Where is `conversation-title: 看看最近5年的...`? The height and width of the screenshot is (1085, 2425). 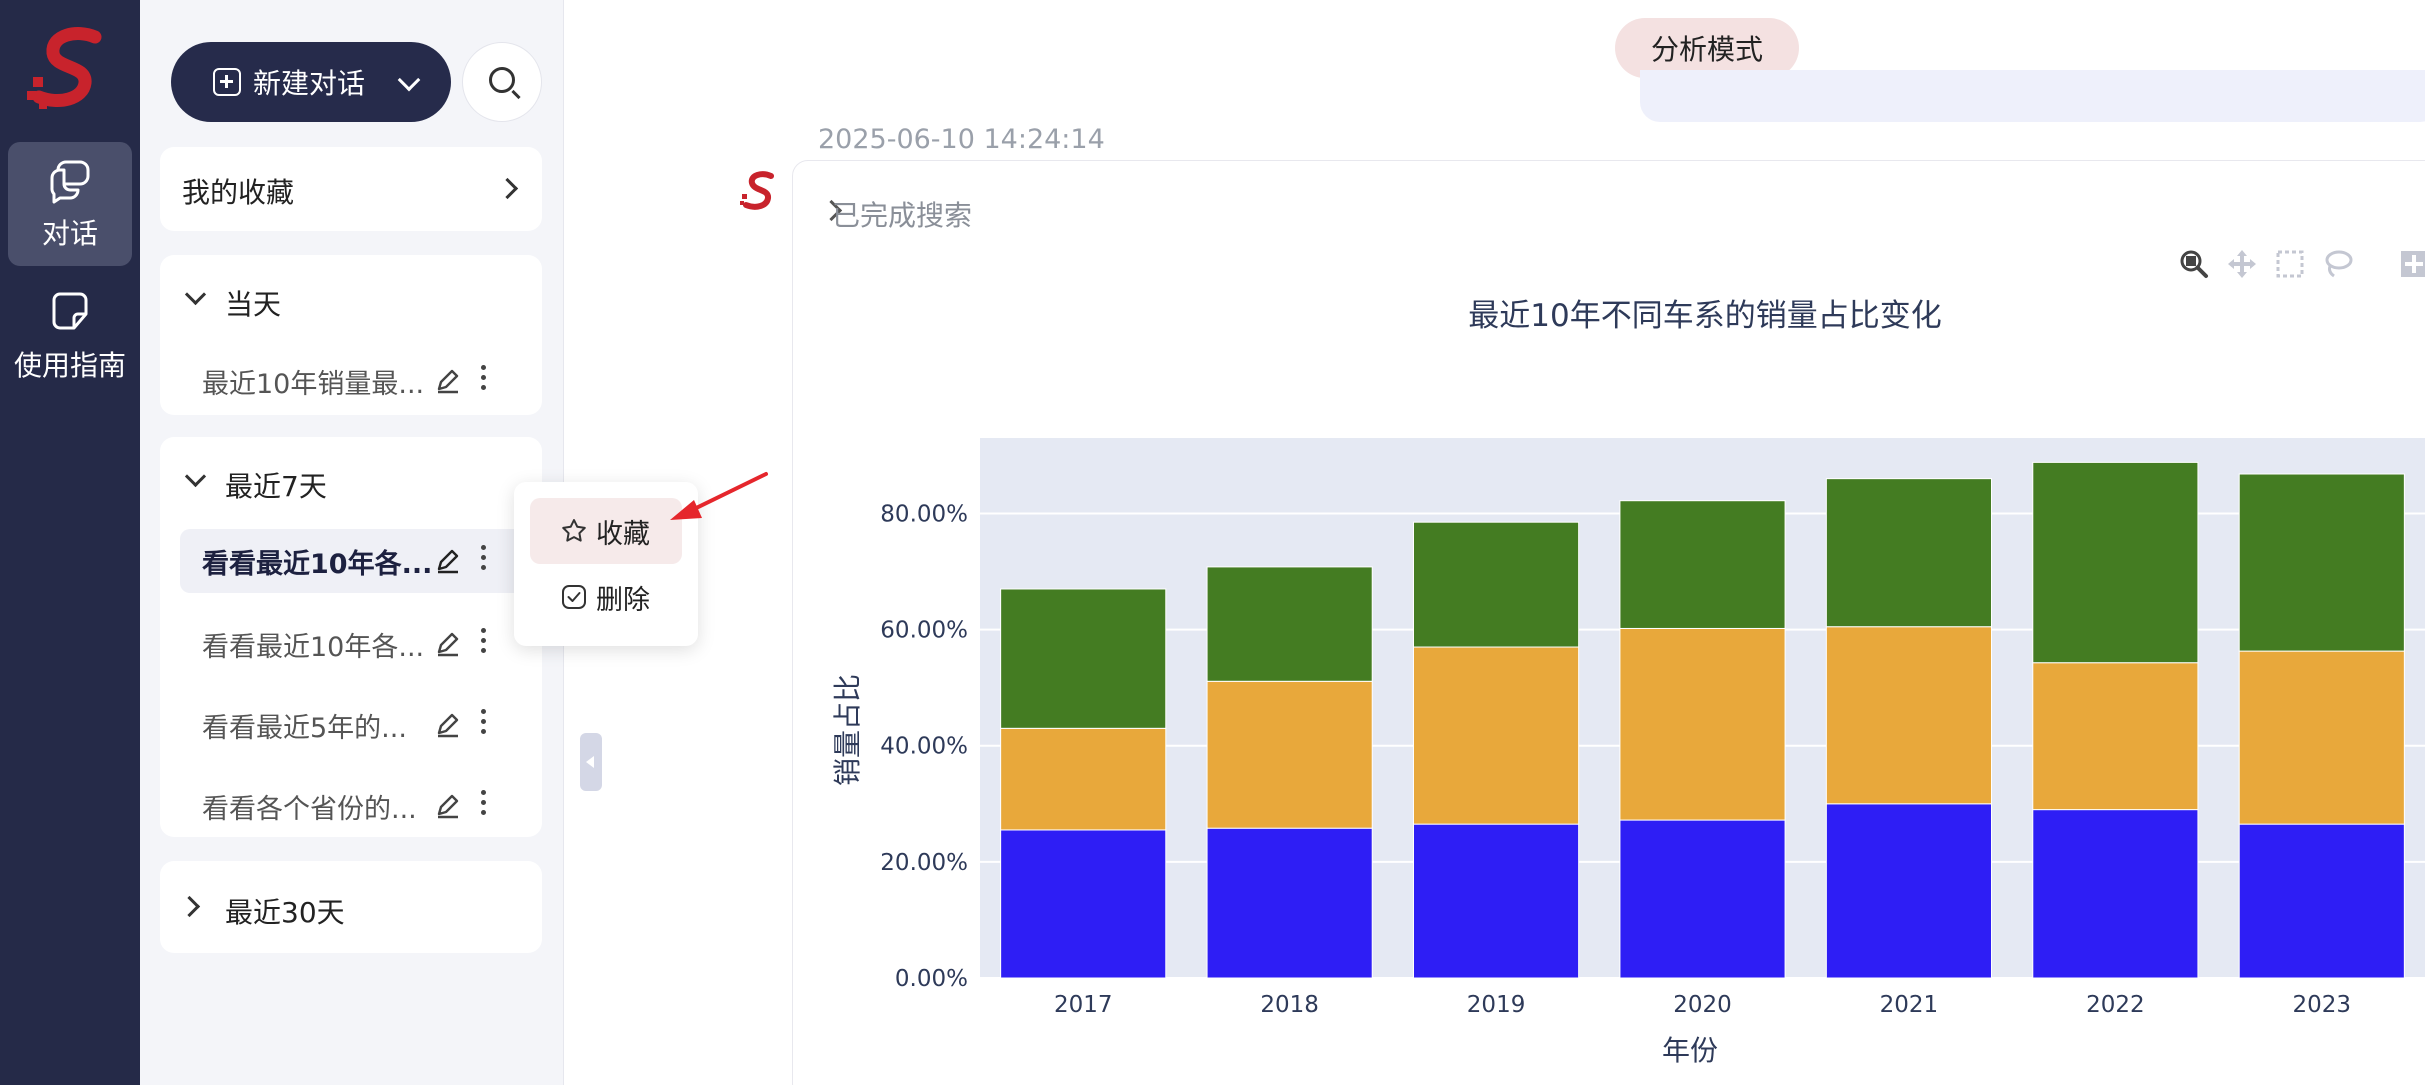 conversation-title: 看看最近5年的... is located at coordinates (304, 728).